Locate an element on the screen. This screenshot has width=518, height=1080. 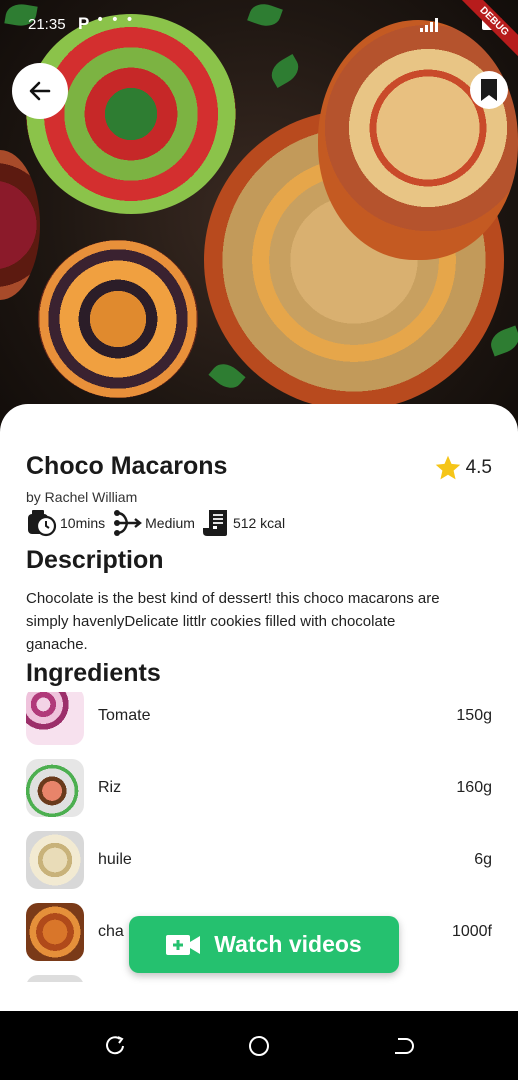
recipe-author: by Rachel William is located at coordinates (82, 497).